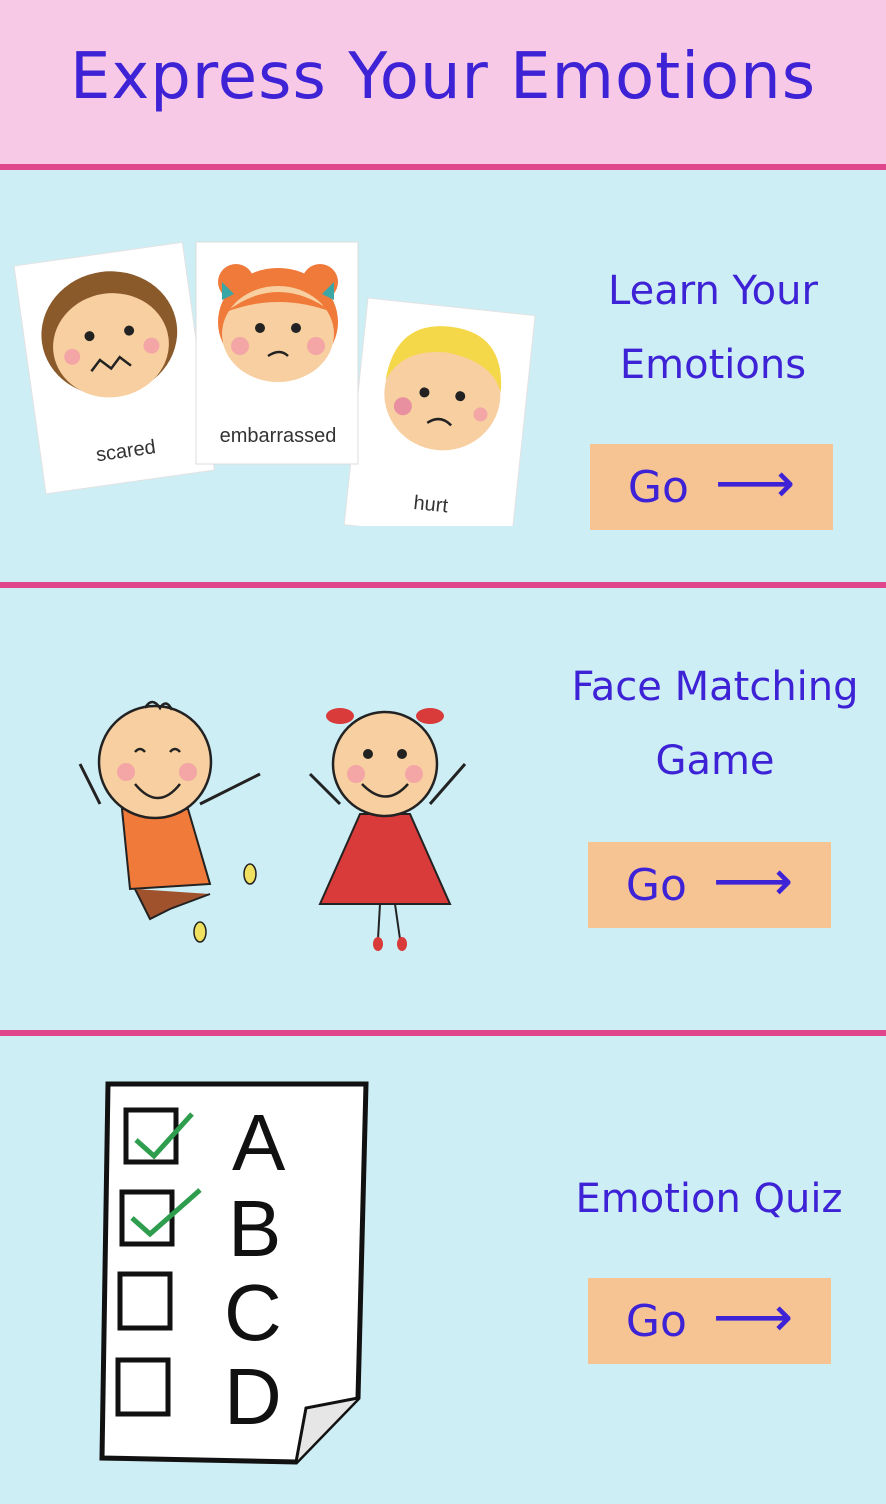 The image size is (886, 1504). What do you see at coordinates (443, 77) in the screenshot?
I see `page-title: Express Your Emotions` at bounding box center [443, 77].